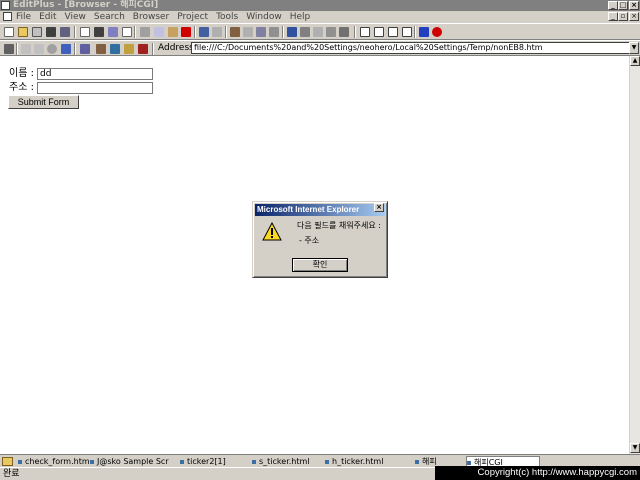 This screenshot has width=640, height=480. Describe the element at coordinates (11, 474) in the screenshot. I see `status-text: 완료` at that location.